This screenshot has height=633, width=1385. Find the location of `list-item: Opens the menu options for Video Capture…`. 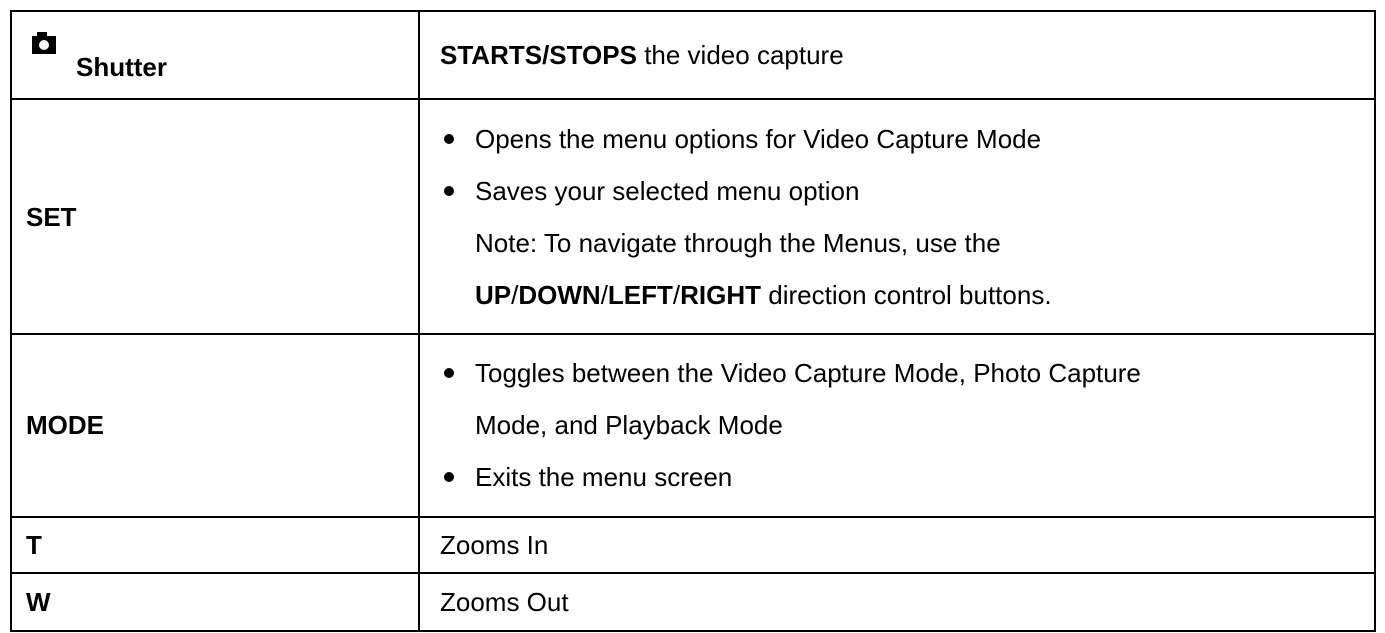

list-item: Opens the menu options for Video Capture… is located at coordinates (897, 139).